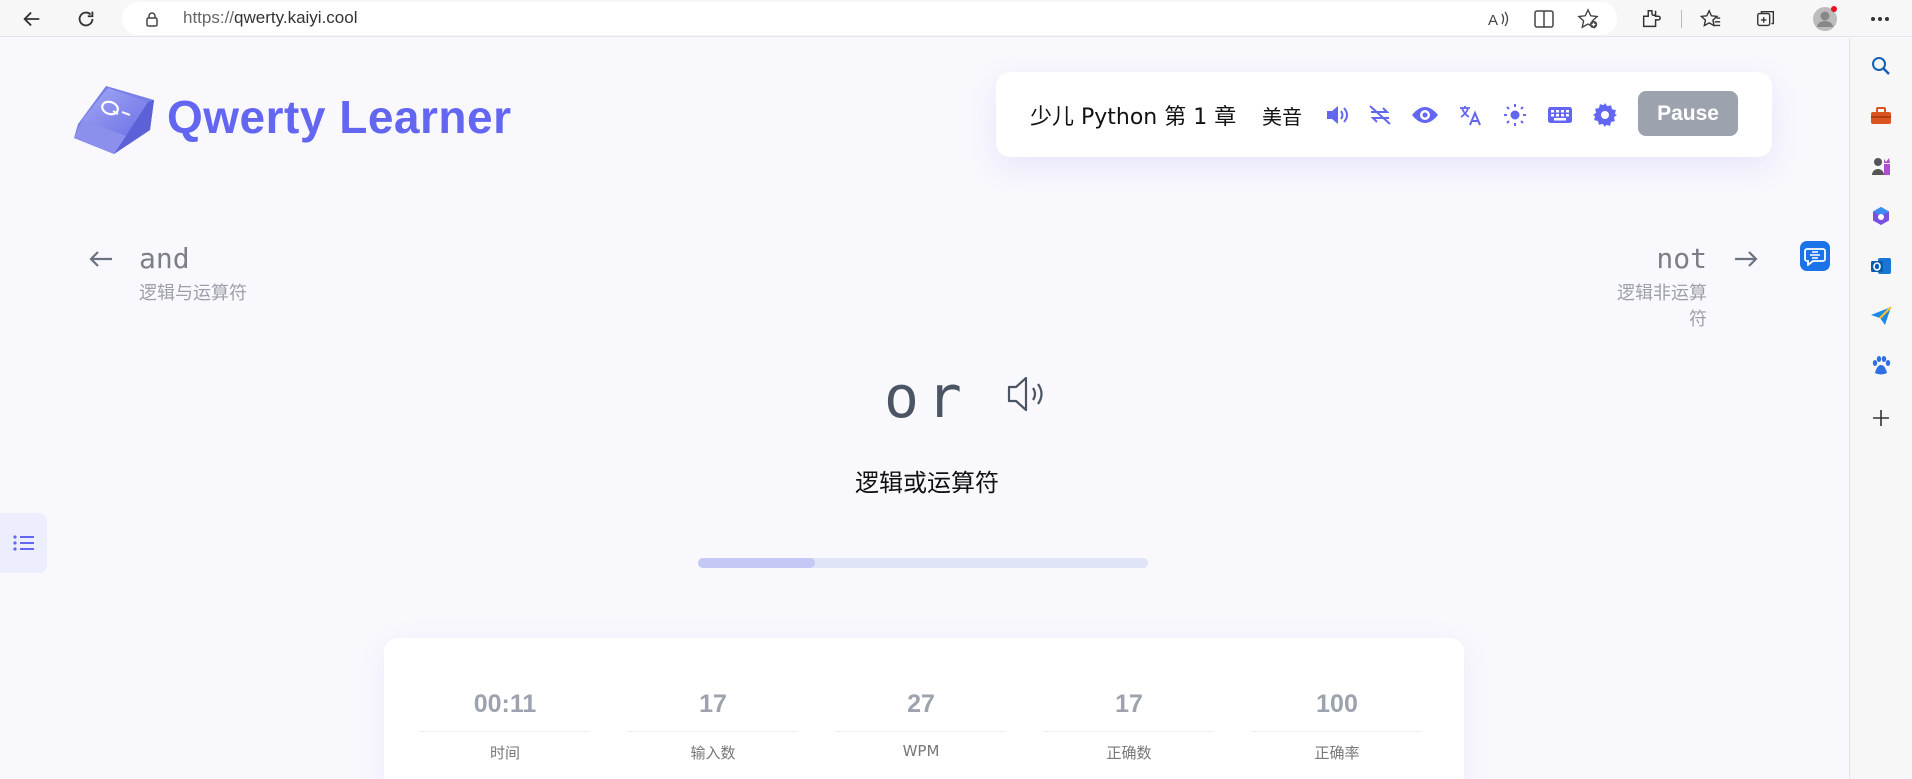 This screenshot has height=779, width=1912. What do you see at coordinates (927, 483) in the screenshot?
I see `current-translation: 逻辑或运算符` at bounding box center [927, 483].